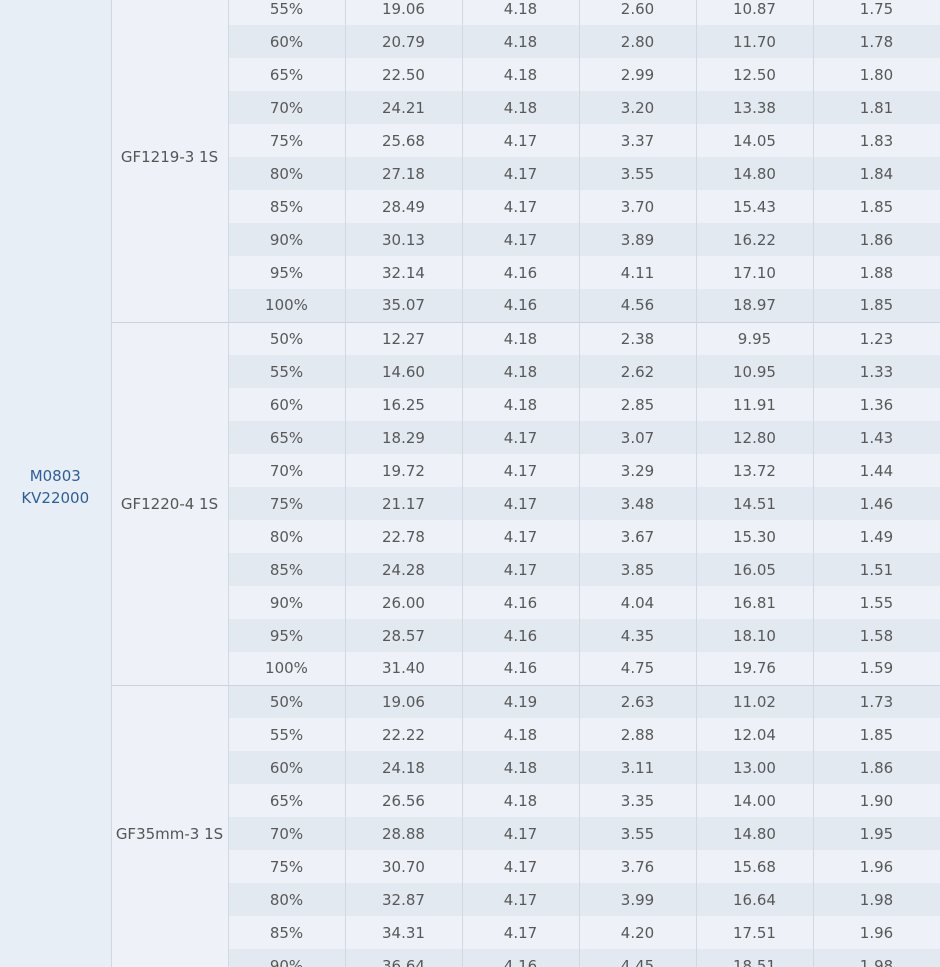  I want to click on table-cell: 3.37, so click(638, 140).